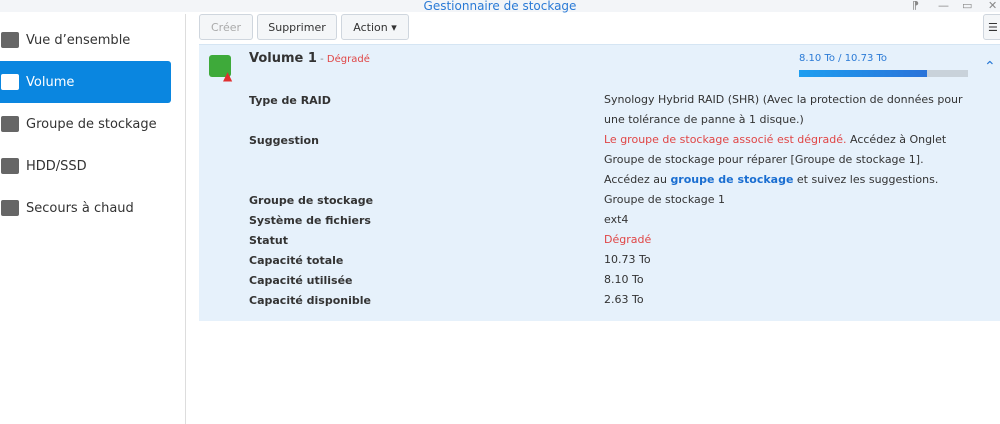 The image size is (1000, 424). Describe the element at coordinates (348, 59) in the screenshot. I see `volume-status: Dégradé` at that location.